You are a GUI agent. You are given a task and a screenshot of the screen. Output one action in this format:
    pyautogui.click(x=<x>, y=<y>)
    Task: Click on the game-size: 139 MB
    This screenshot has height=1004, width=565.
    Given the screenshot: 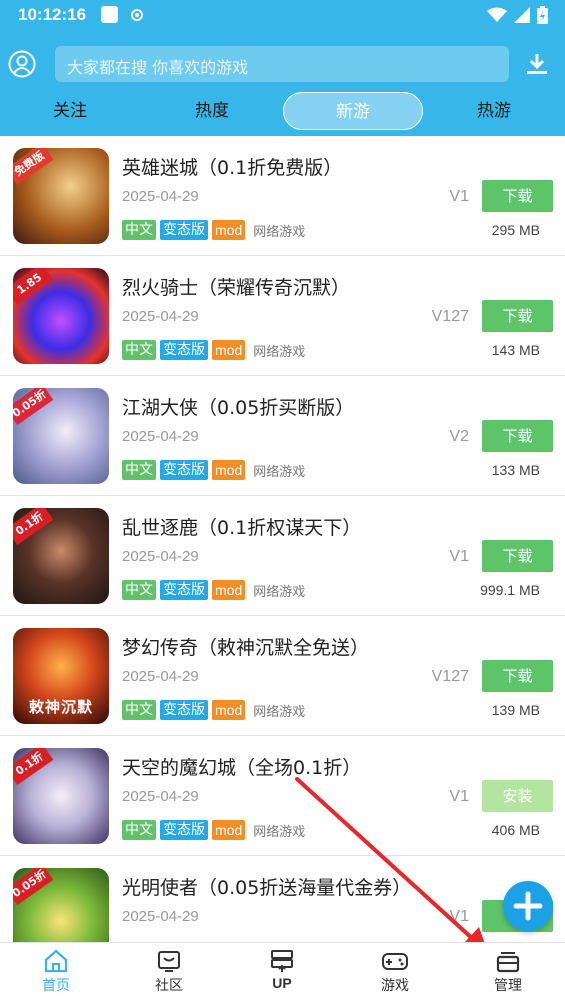 What is the action you would take?
    pyautogui.click(x=515, y=710)
    